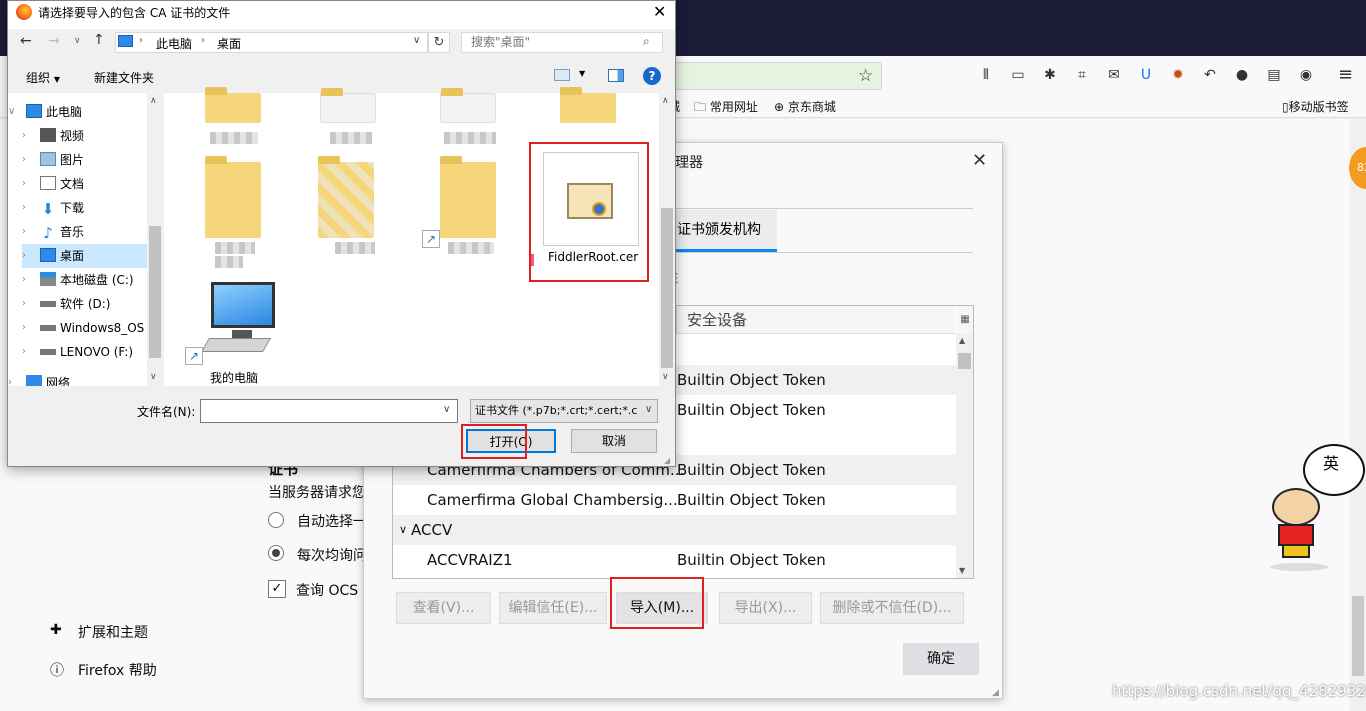  Describe the element at coordinates (805, 106) in the screenshot. I see `bookmark-item: ⊕ 京东商城` at that location.